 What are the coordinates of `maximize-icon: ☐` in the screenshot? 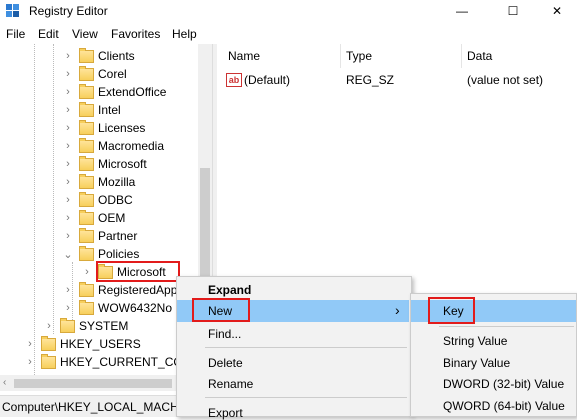 It's located at (513, 11).